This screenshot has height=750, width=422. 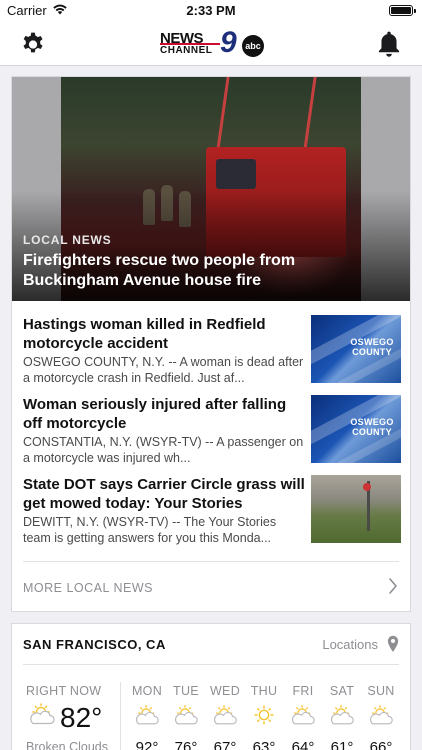 I want to click on nav-bar: NEWS CHANNEL 9 abc, so click(x=211, y=44).